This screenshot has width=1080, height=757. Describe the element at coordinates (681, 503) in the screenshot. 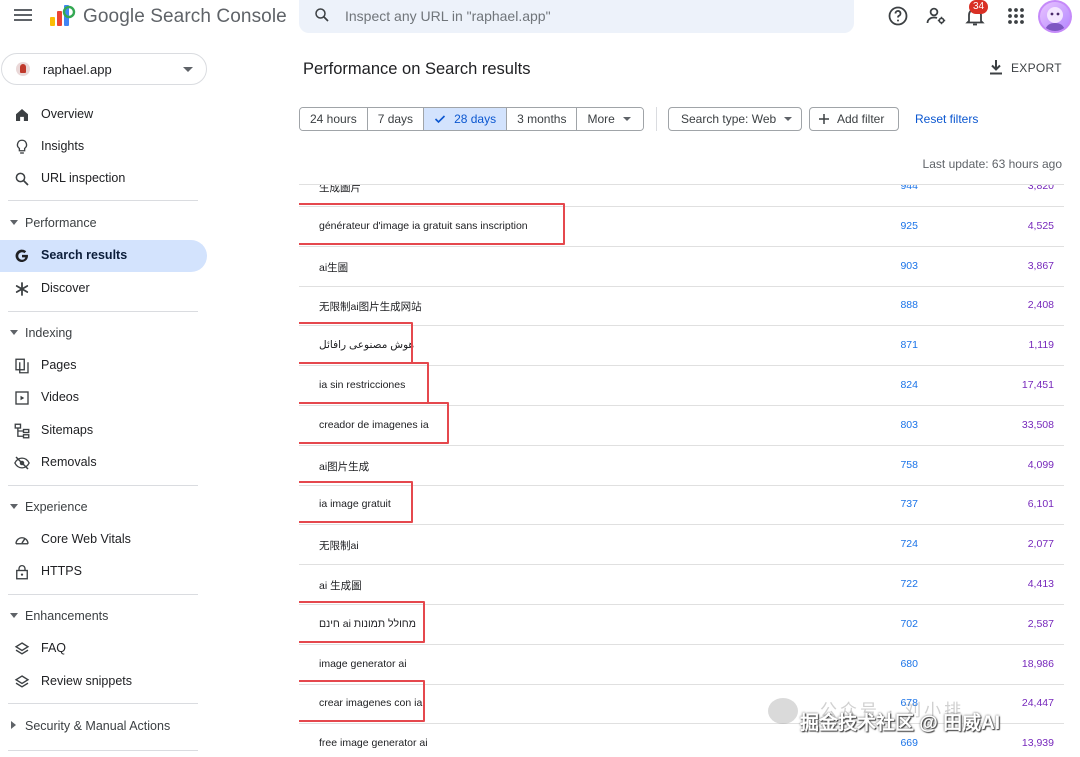

I see `table-row: ia image gratuit 737 6,101` at that location.